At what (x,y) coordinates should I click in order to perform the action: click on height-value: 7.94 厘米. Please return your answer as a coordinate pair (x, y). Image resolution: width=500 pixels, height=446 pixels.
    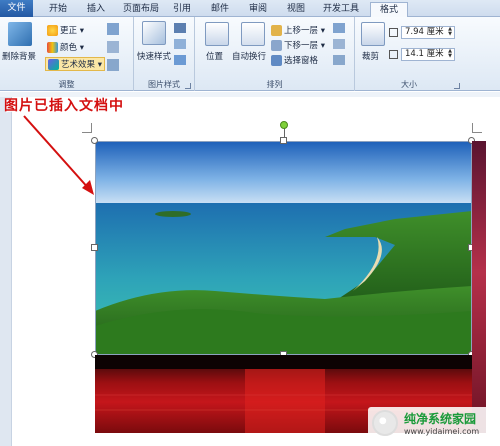
    Looking at the image, I should click on (424, 32).